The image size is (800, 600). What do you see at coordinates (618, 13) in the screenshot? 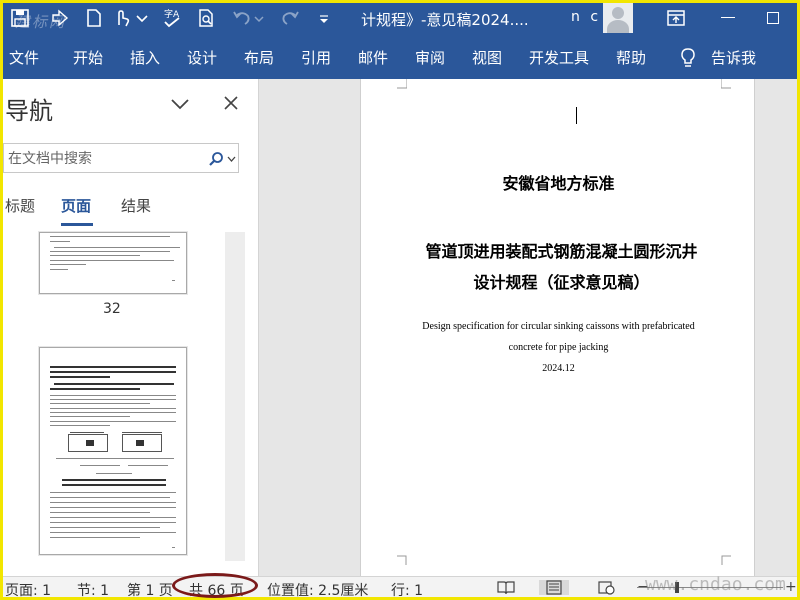
I see `avatar-head-icon` at bounding box center [618, 13].